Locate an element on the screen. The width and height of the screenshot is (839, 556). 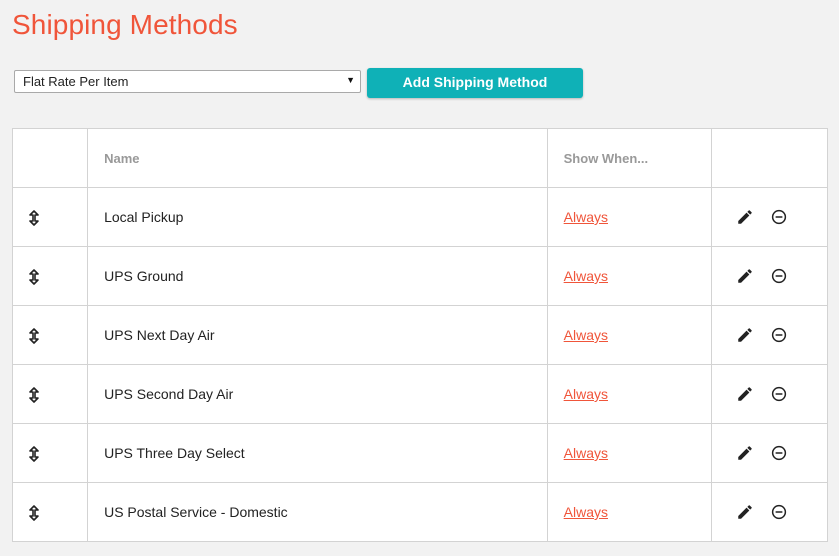
method-name-text: UPS Three Day Select is located at coordinates (174, 453).